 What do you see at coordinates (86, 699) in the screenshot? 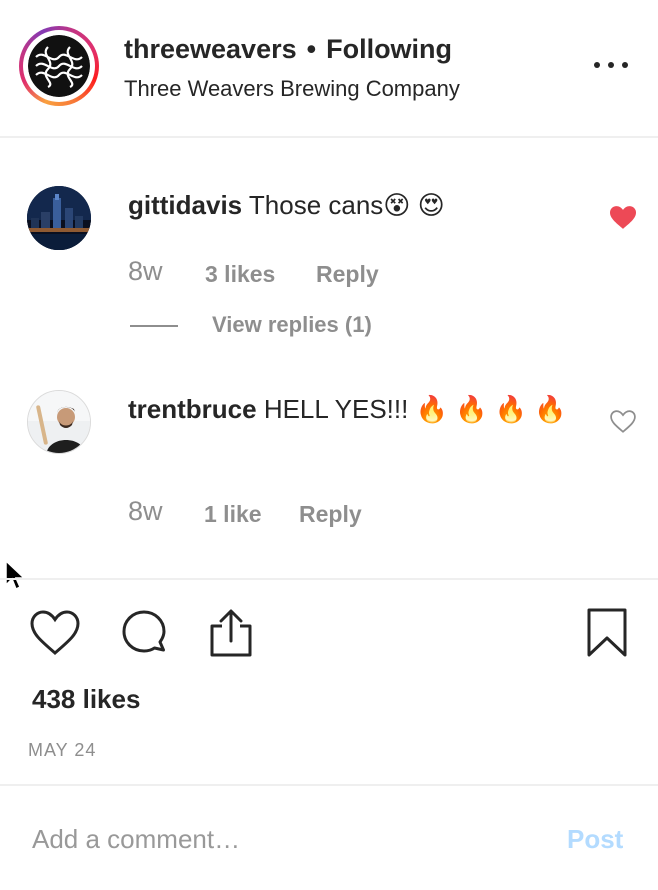
I see `likes-count: 438 likes` at bounding box center [86, 699].